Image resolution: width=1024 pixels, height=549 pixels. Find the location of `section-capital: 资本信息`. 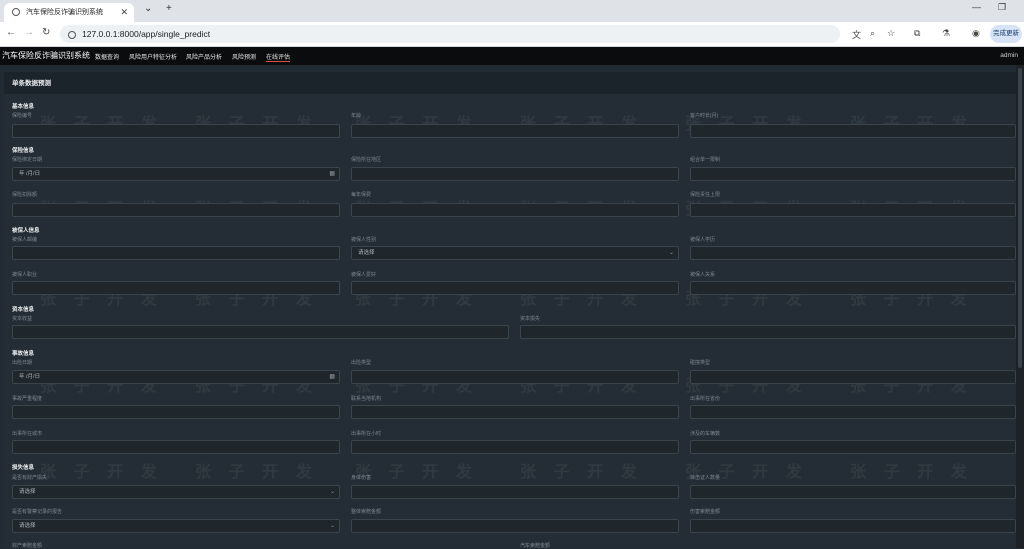

section-capital: 资本信息 is located at coordinates (23, 310).